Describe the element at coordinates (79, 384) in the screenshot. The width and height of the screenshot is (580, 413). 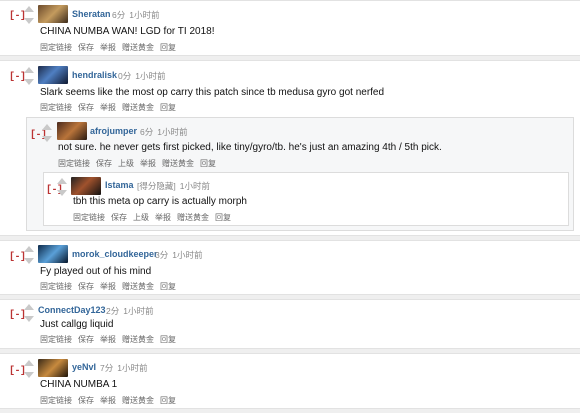
I see `comment-body: CHINA NUMBA 1` at that location.